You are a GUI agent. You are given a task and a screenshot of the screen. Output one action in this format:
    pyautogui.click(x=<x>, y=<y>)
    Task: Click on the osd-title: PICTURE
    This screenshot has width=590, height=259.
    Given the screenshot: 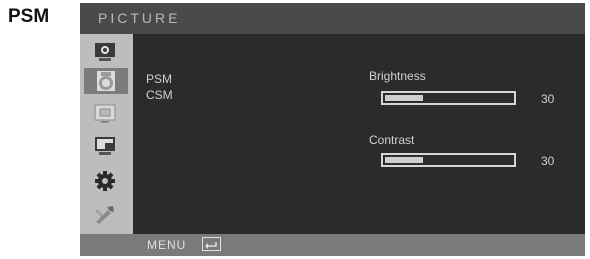 What is the action you would take?
    pyautogui.click(x=139, y=18)
    